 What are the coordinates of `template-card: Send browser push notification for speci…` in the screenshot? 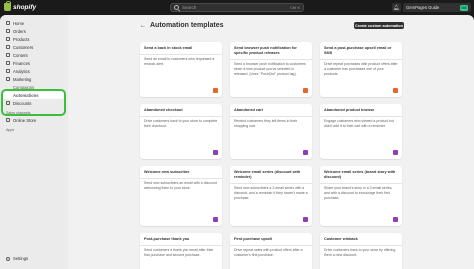 It's located at (271, 69).